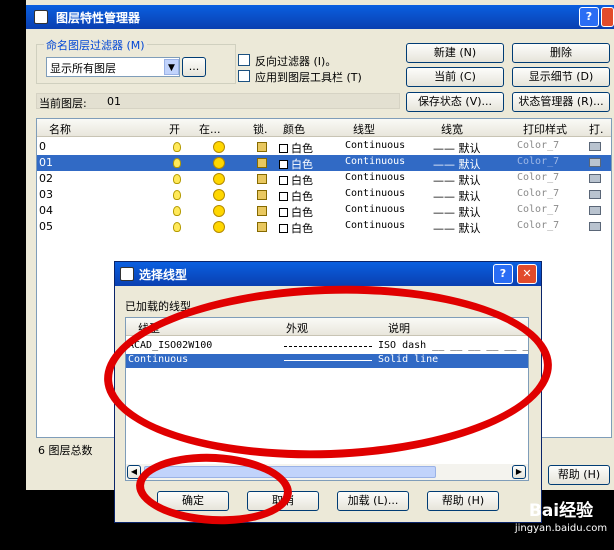  Describe the element at coordinates (260, 129) in the screenshot. I see `col-lock: 锁.` at that location.